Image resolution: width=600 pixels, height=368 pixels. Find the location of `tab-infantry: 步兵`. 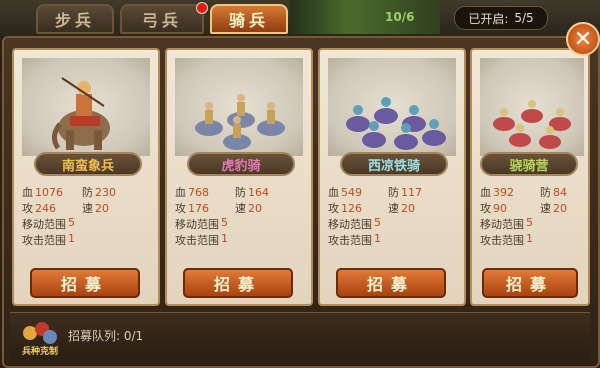

tab-infantry: 步兵 is located at coordinates (75, 19).